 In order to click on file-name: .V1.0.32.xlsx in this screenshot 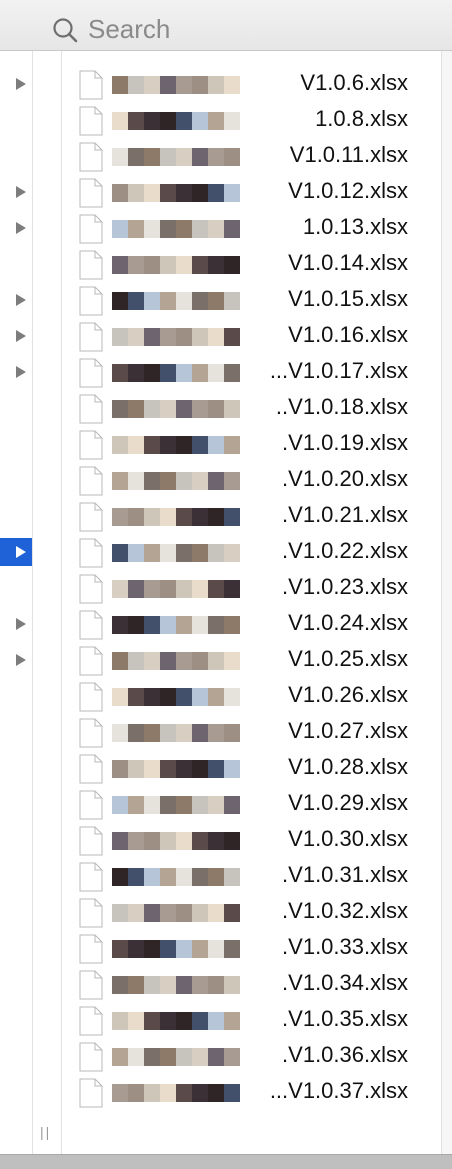, I will do `click(344, 911)`.